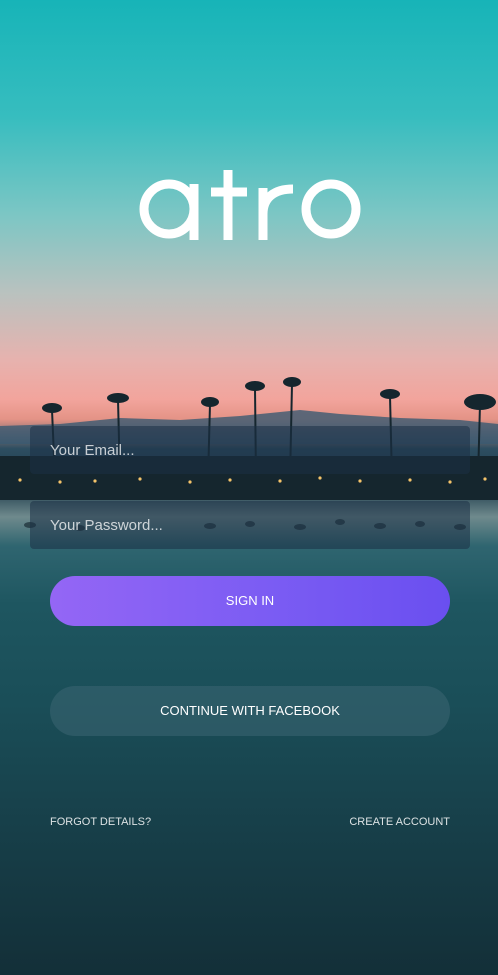  Describe the element at coordinates (399, 822) in the screenshot. I see `create-account-link: CREATE ACCOUNT` at that location.